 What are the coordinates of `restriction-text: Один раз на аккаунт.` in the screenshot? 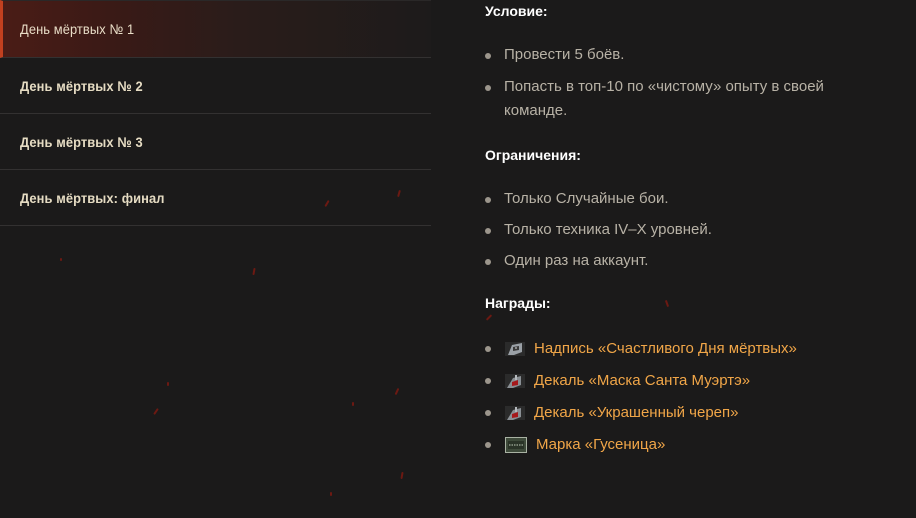 It's located at (576, 260).